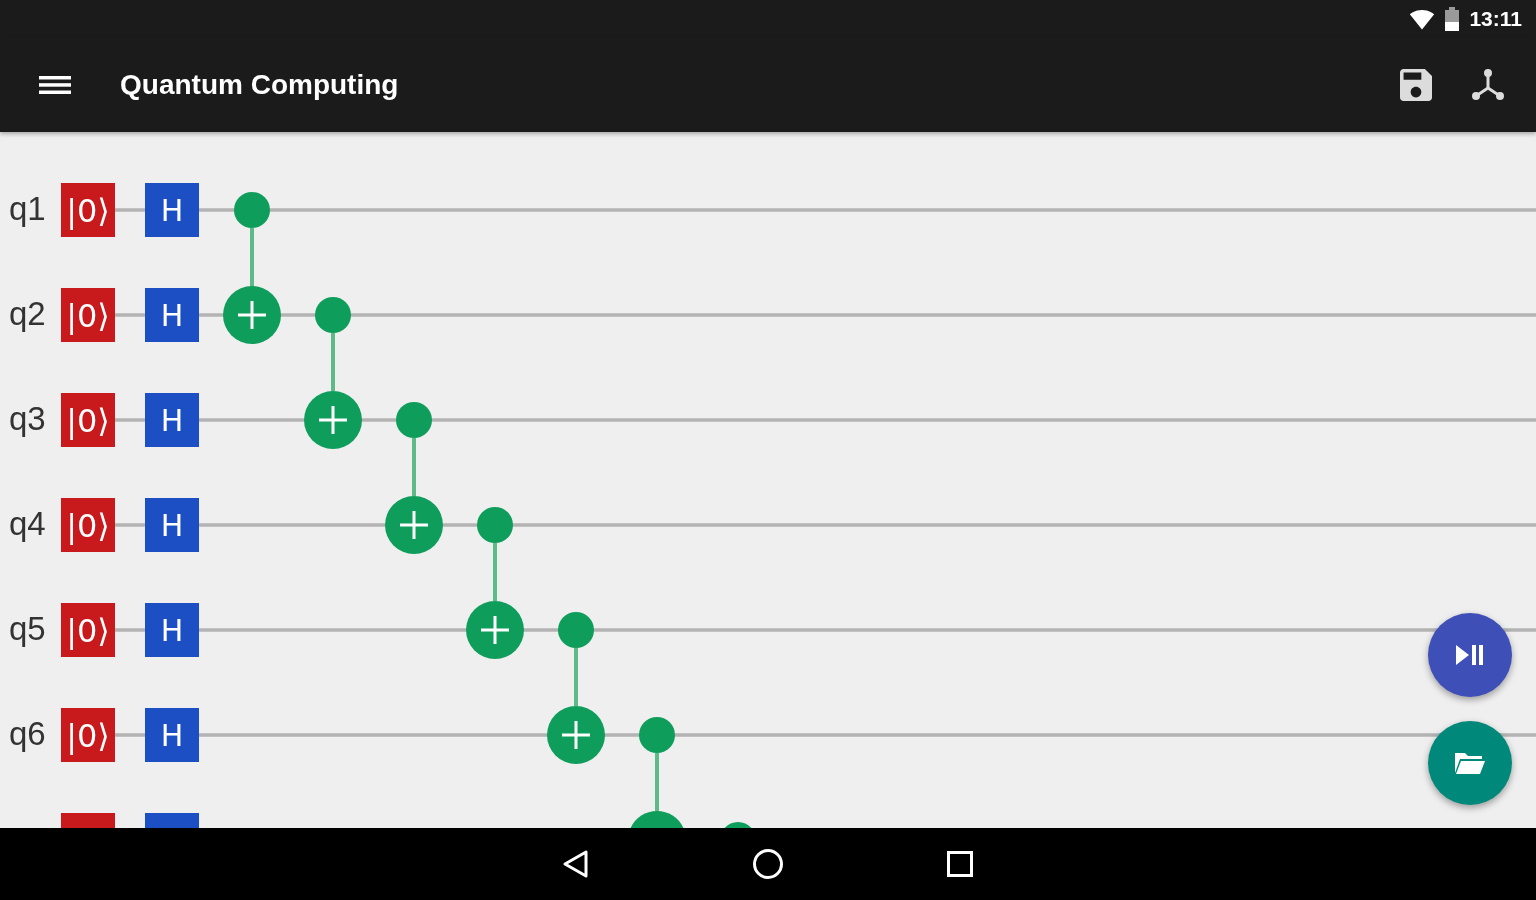 This screenshot has height=900, width=1536. I want to click on folder-icon, so click(1470, 763).